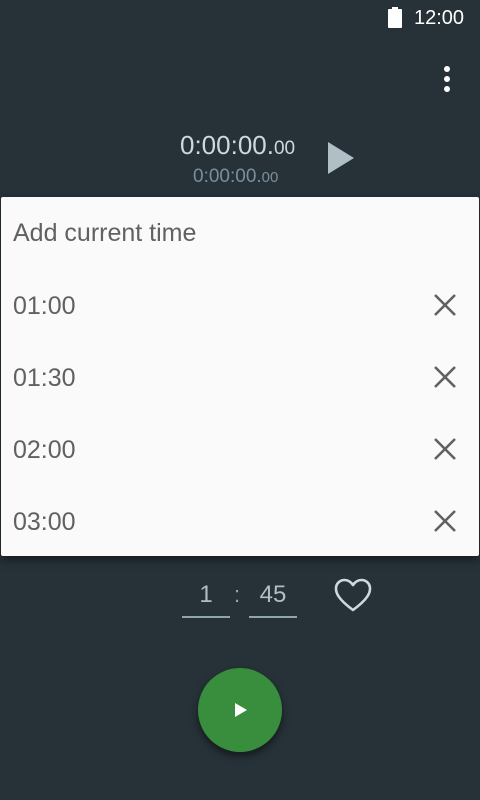  I want to click on menu-item-time: 01:00, so click(240, 305).